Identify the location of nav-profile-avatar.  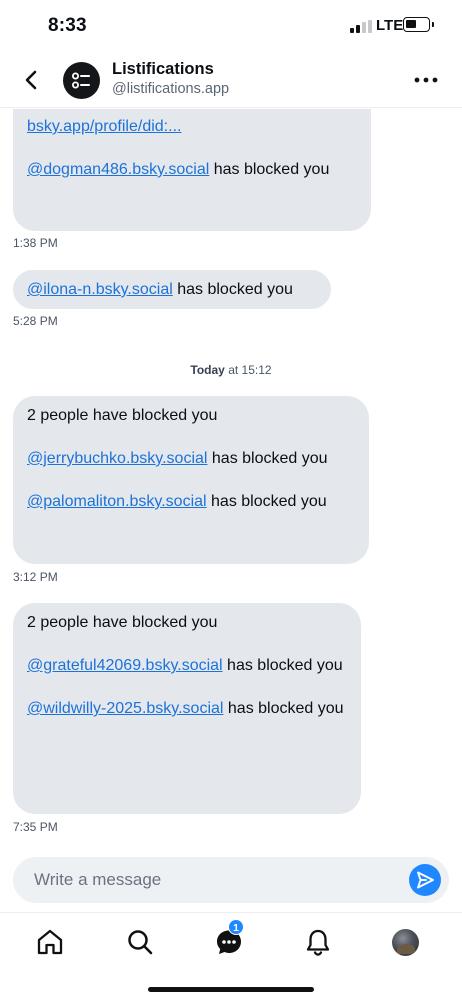
(405, 942).